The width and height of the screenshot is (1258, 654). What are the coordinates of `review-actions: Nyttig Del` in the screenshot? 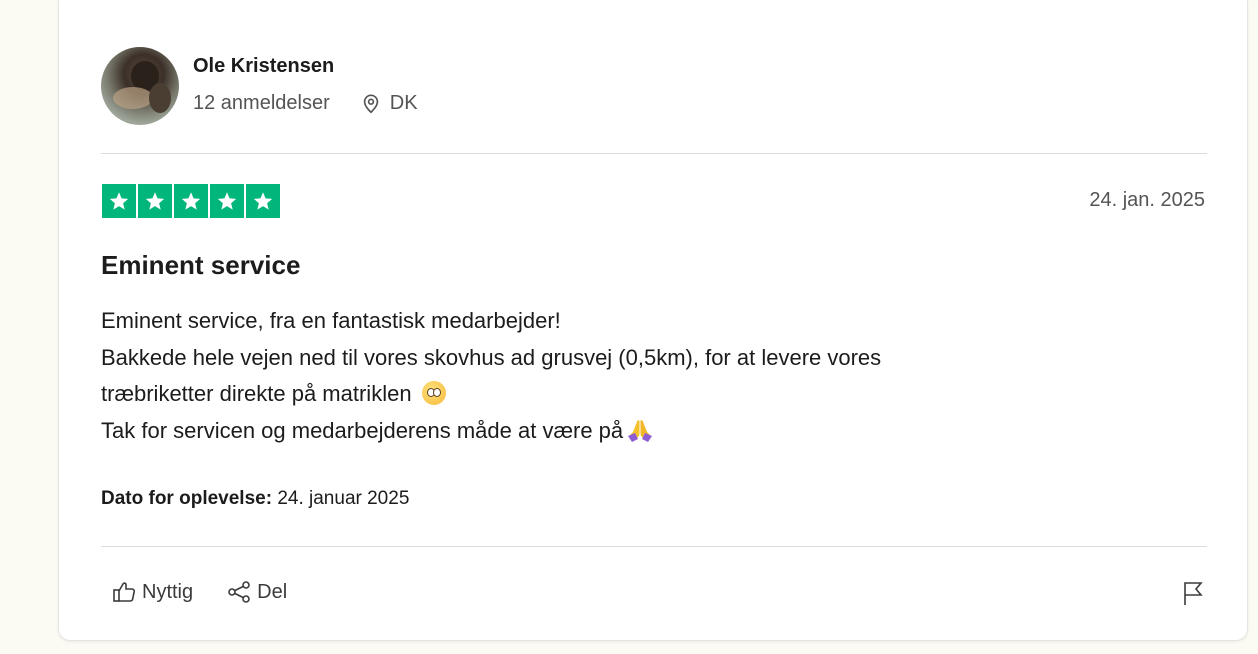 It's located at (199, 592).